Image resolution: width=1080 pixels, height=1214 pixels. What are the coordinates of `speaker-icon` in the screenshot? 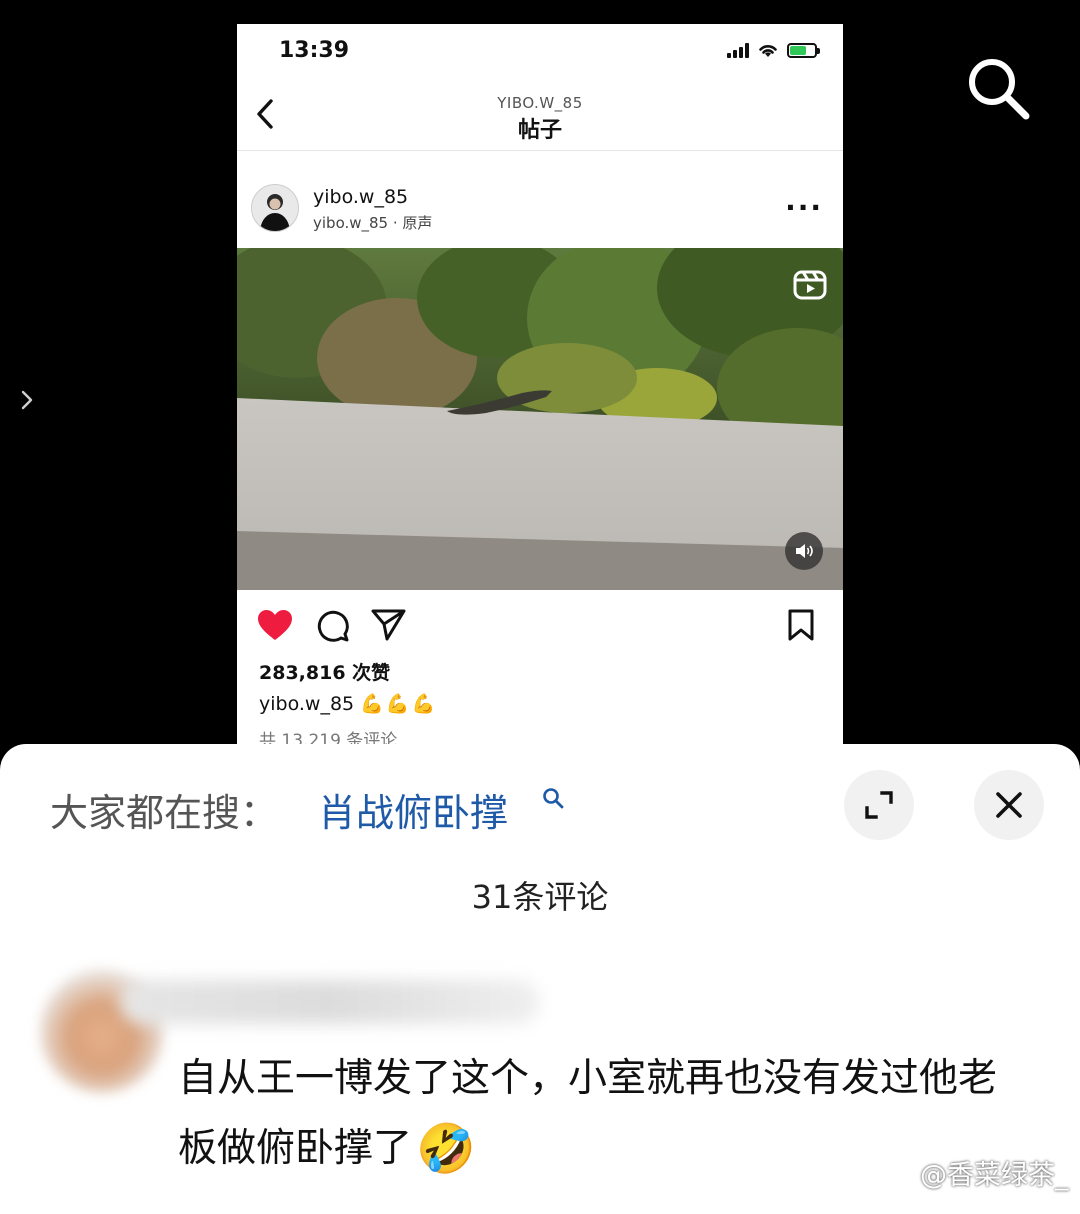 It's located at (804, 551).